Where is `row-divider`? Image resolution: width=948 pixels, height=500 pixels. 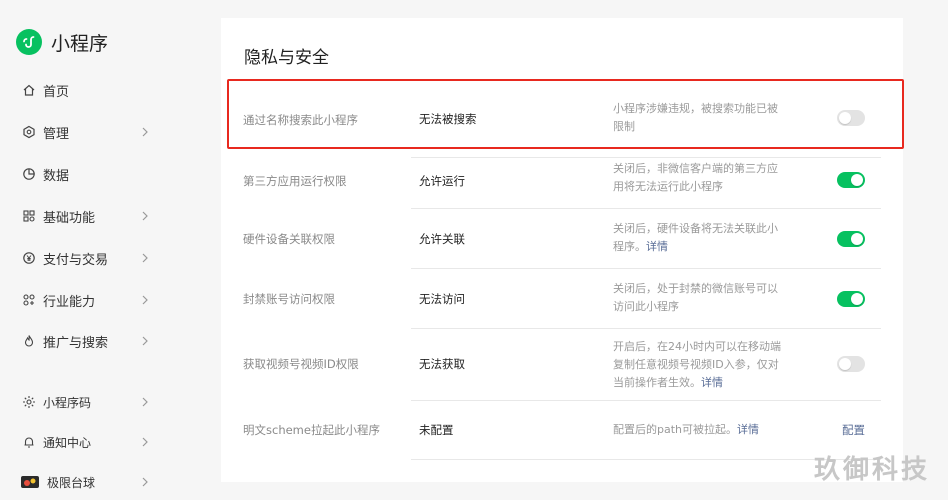
row-divider is located at coordinates (646, 459).